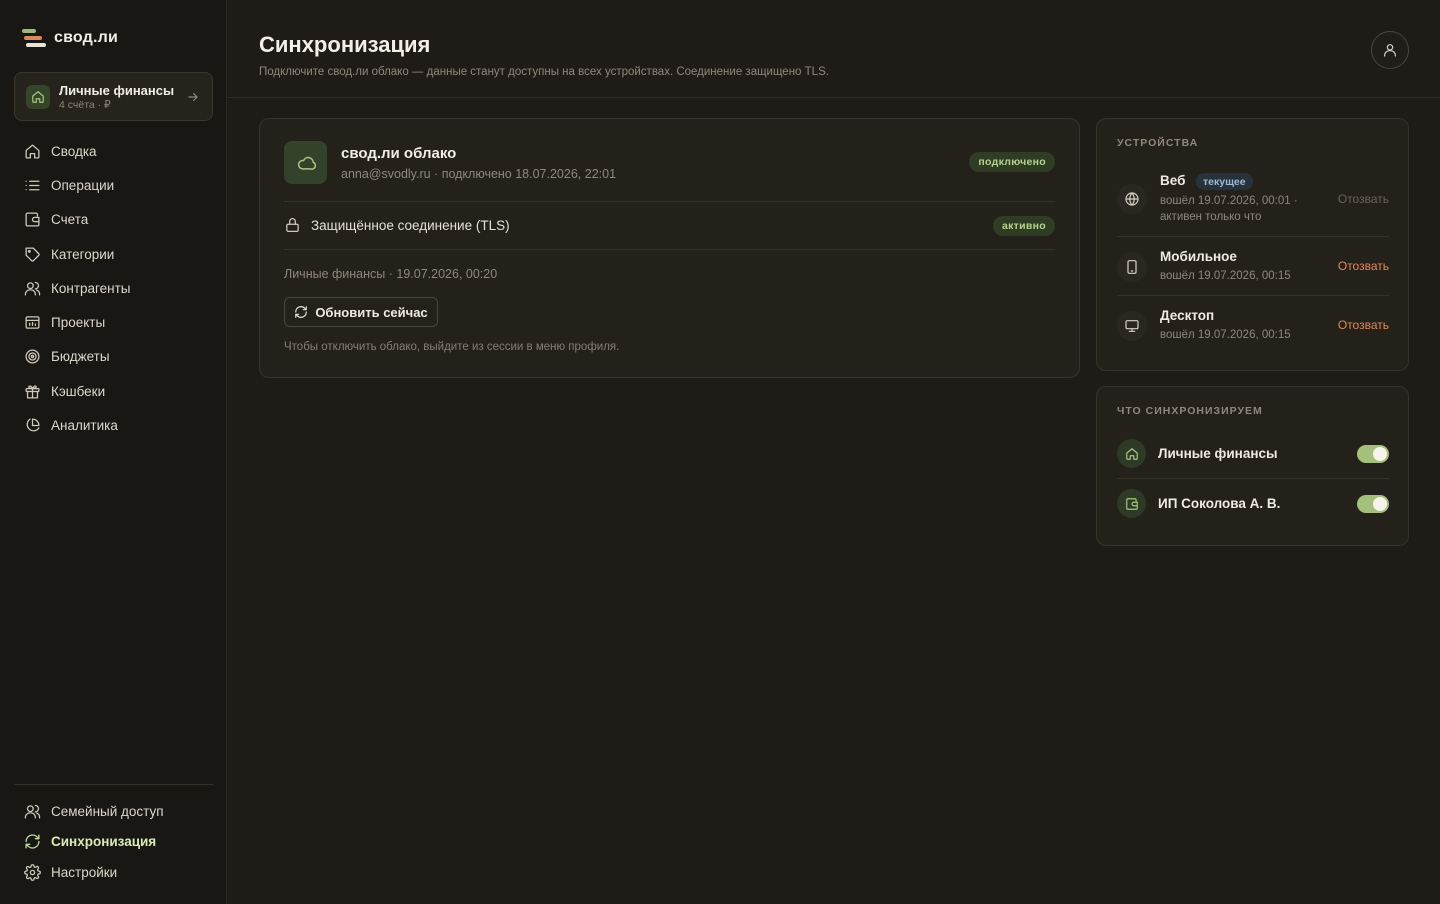 The width and height of the screenshot is (1440, 904). What do you see at coordinates (70, 220) in the screenshot?
I see `sidebar-item-label: Счета` at bounding box center [70, 220].